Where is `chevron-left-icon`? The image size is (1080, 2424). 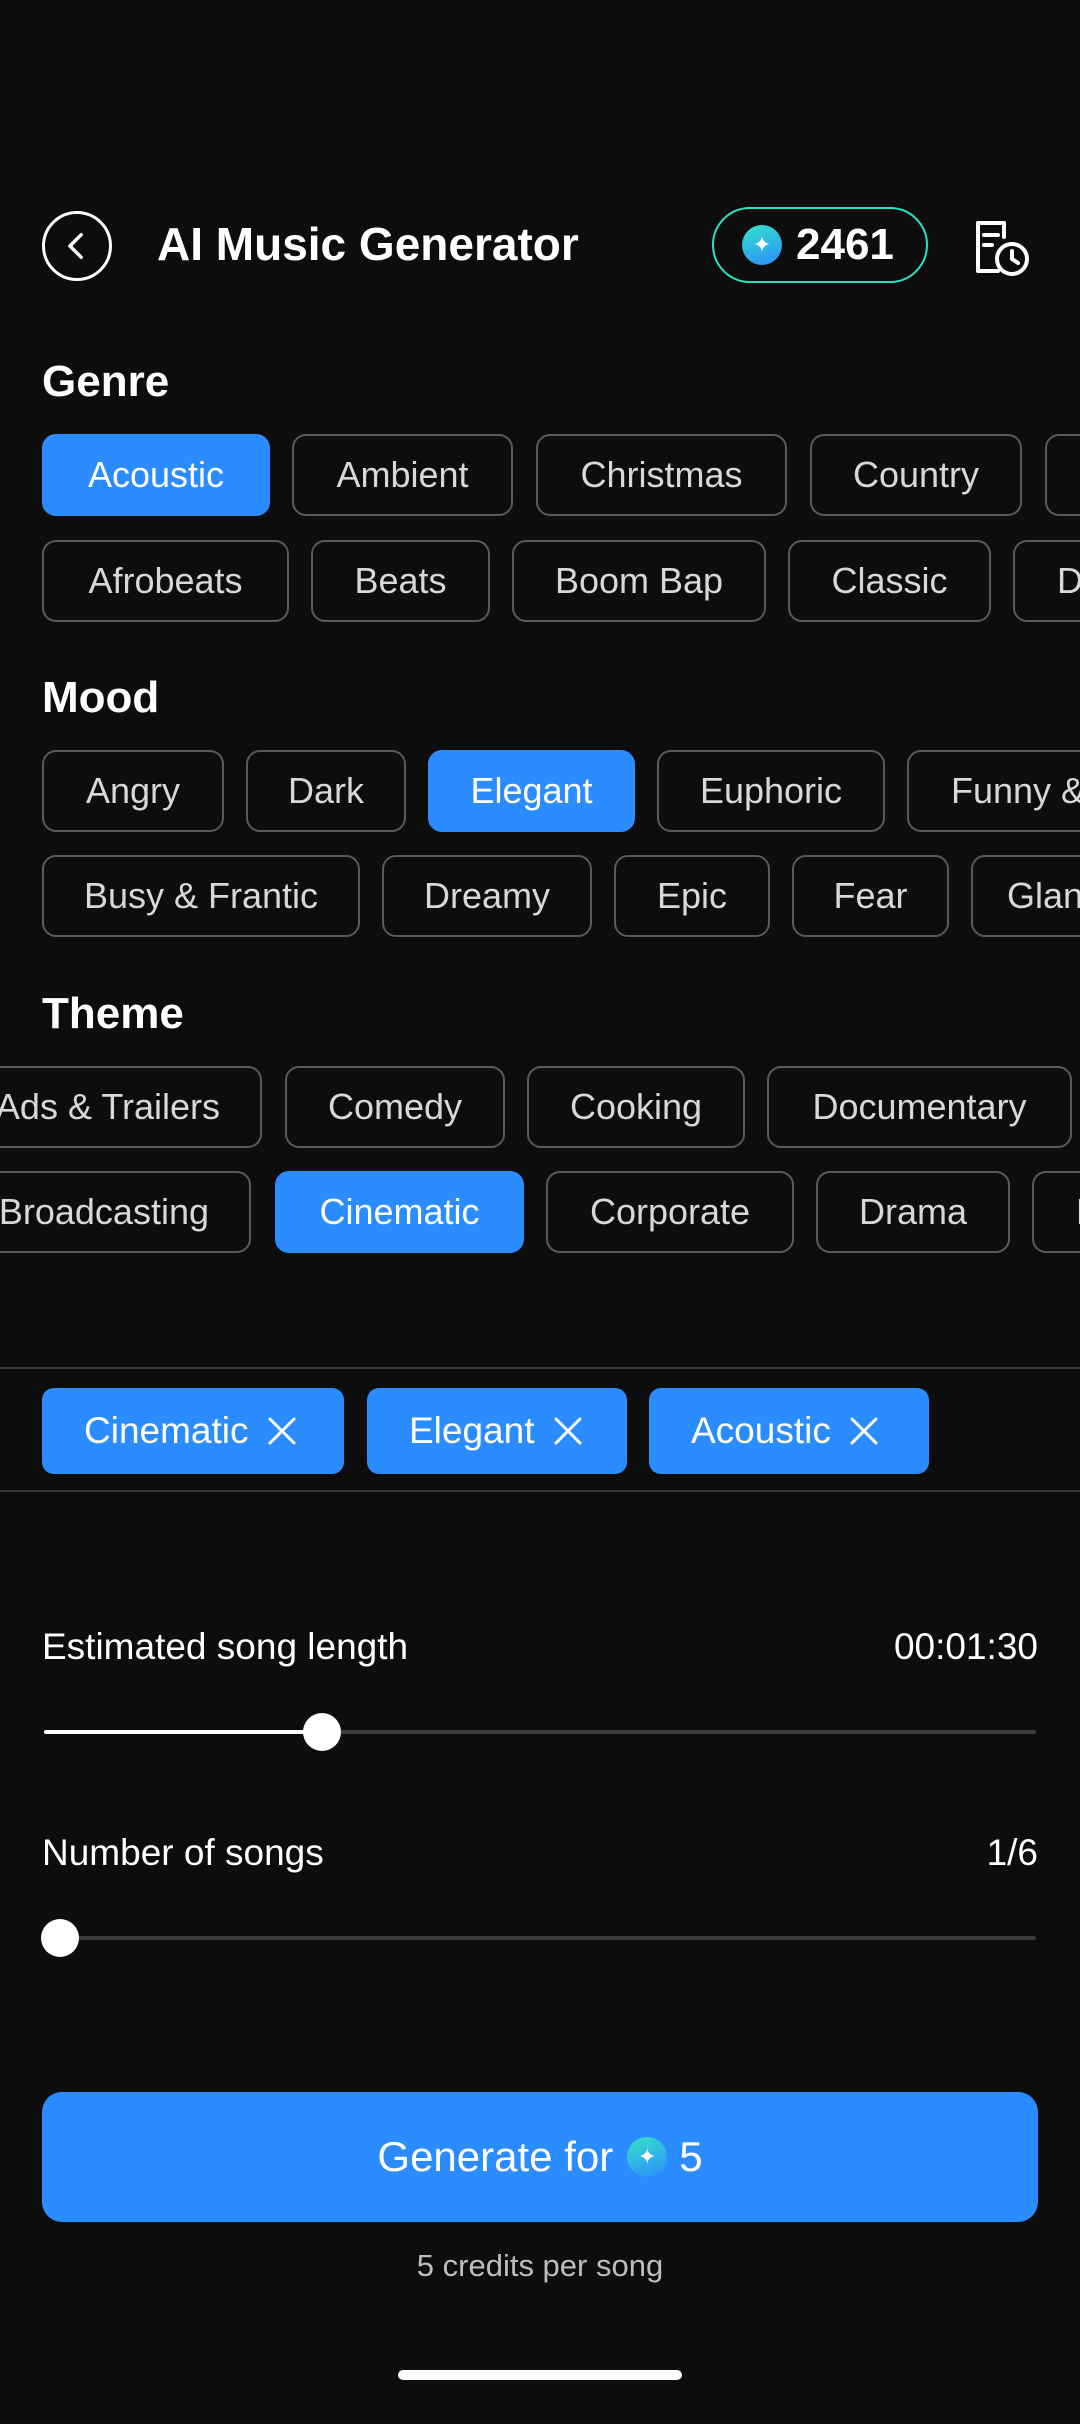 chevron-left-icon is located at coordinates (75, 246).